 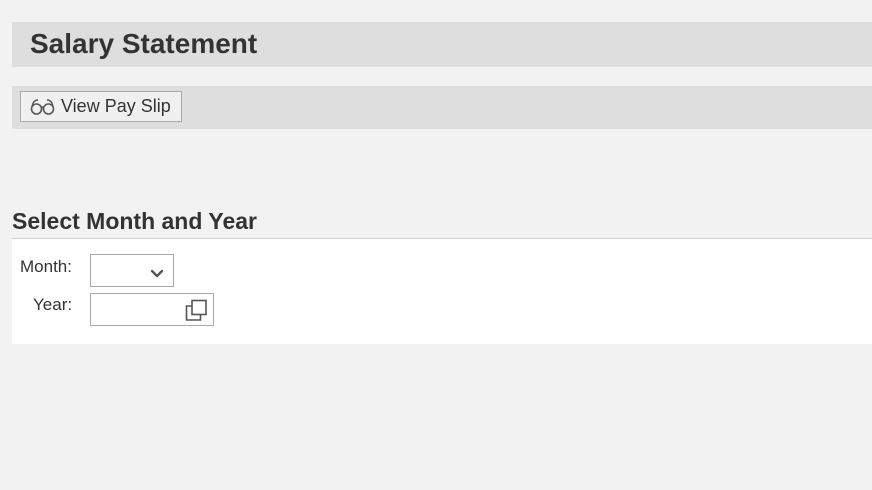 What do you see at coordinates (144, 43) in the screenshot?
I see `page-title: Salary Statement` at bounding box center [144, 43].